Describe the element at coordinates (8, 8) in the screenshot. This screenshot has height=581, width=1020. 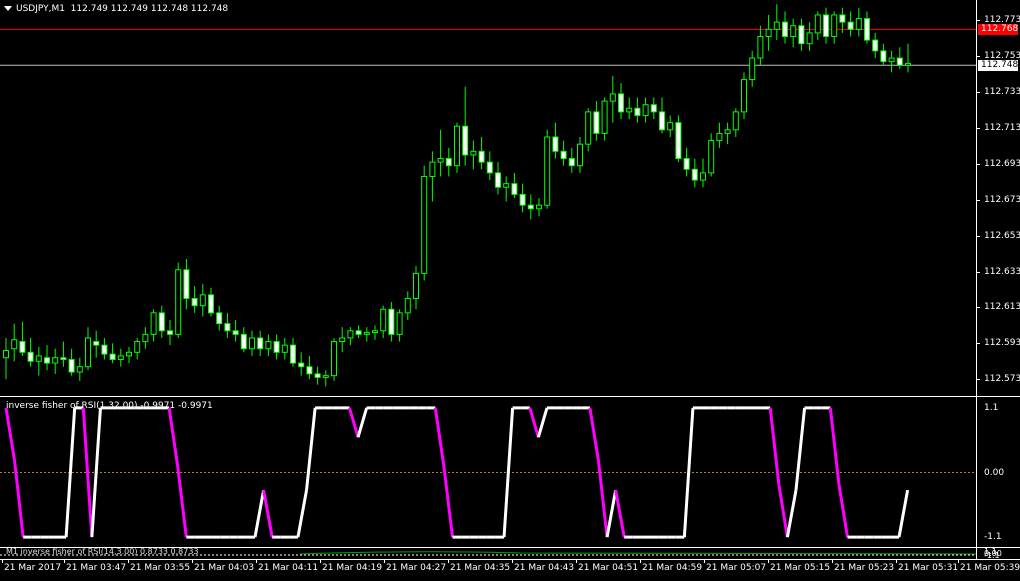
I see `dropdown-triangle-icon` at that location.